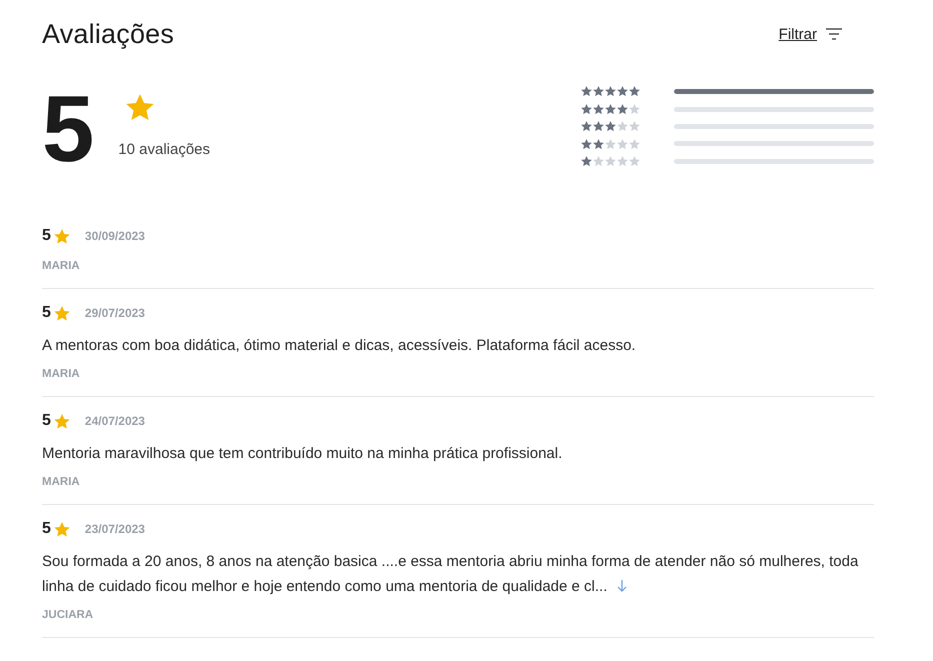  What do you see at coordinates (303, 454) in the screenshot?
I see `review-text: Mentoria maravilhosa que tem contribuído muito na minha prática profissional.` at bounding box center [303, 454].